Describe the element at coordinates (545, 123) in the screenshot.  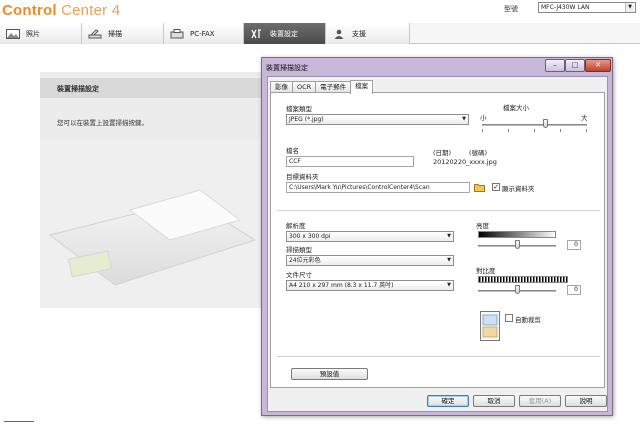
I see `file-size-slider-thumb` at that location.